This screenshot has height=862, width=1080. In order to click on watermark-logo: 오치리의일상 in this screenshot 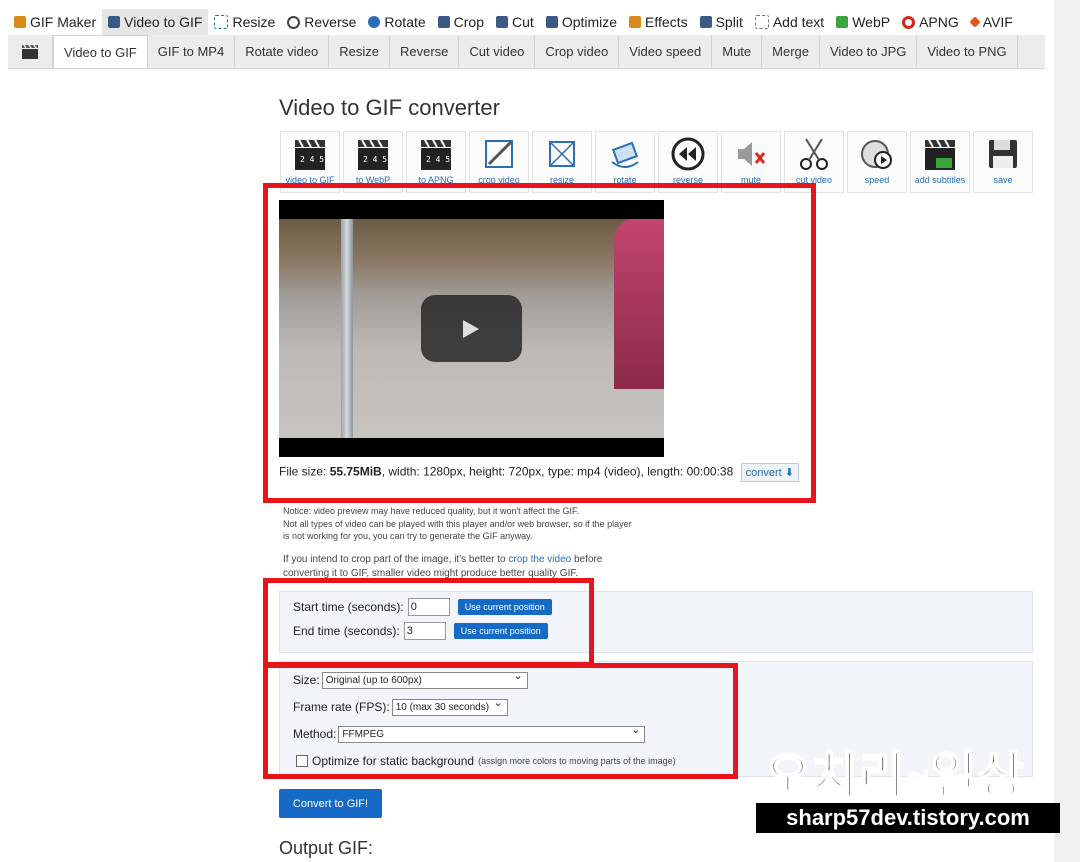, I will do `click(894, 776)`.